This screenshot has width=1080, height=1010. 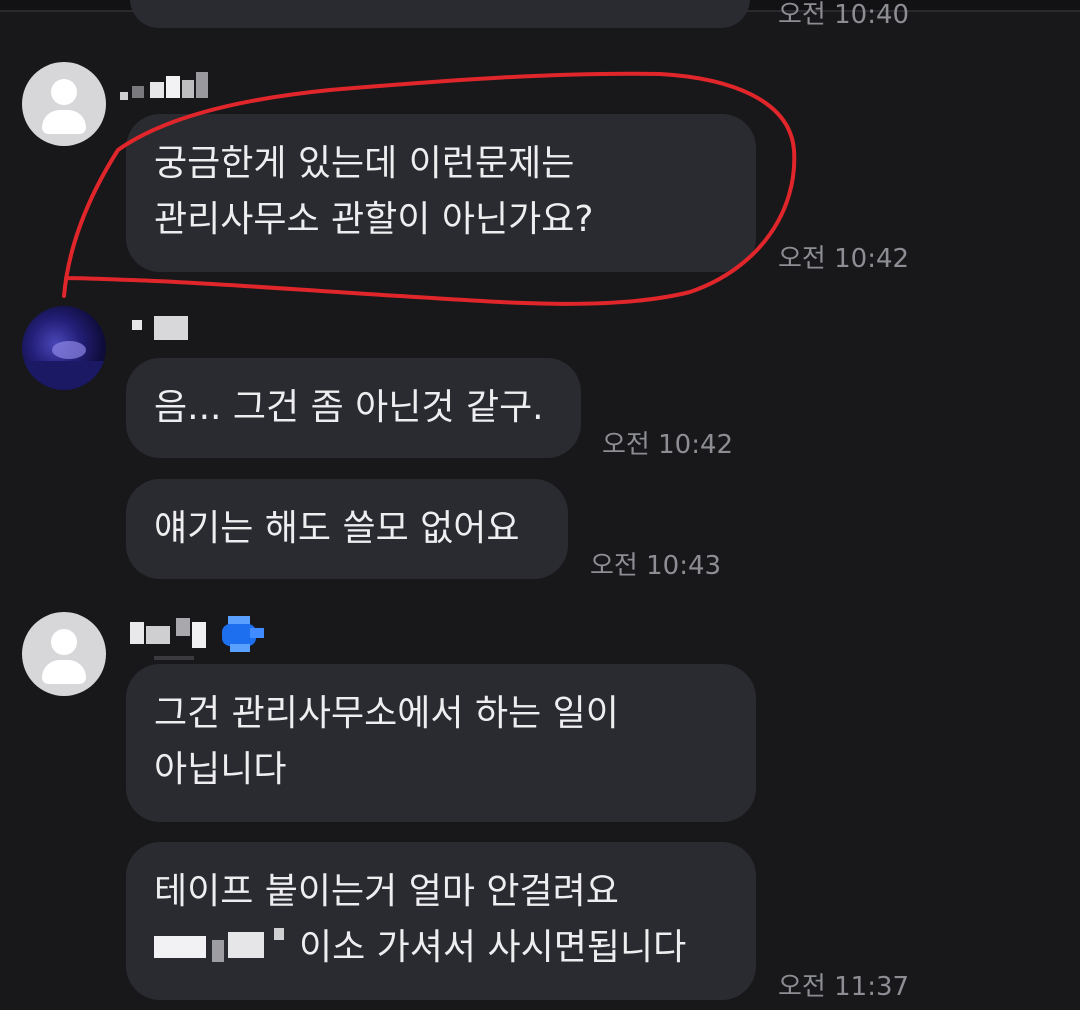 I want to click on message-bubble-reply-4: 테이프 붙이는거 얼마 안걸려요 이소 가셔서 사시면됩니다, so click(x=441, y=921).